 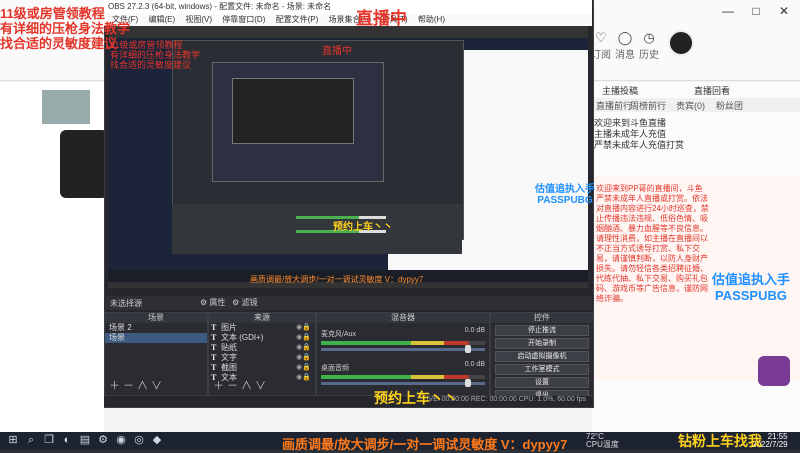 What do you see at coordinates (542, 330) in the screenshot?
I see `stop-streaming-button: 停止推流` at bounding box center [542, 330].